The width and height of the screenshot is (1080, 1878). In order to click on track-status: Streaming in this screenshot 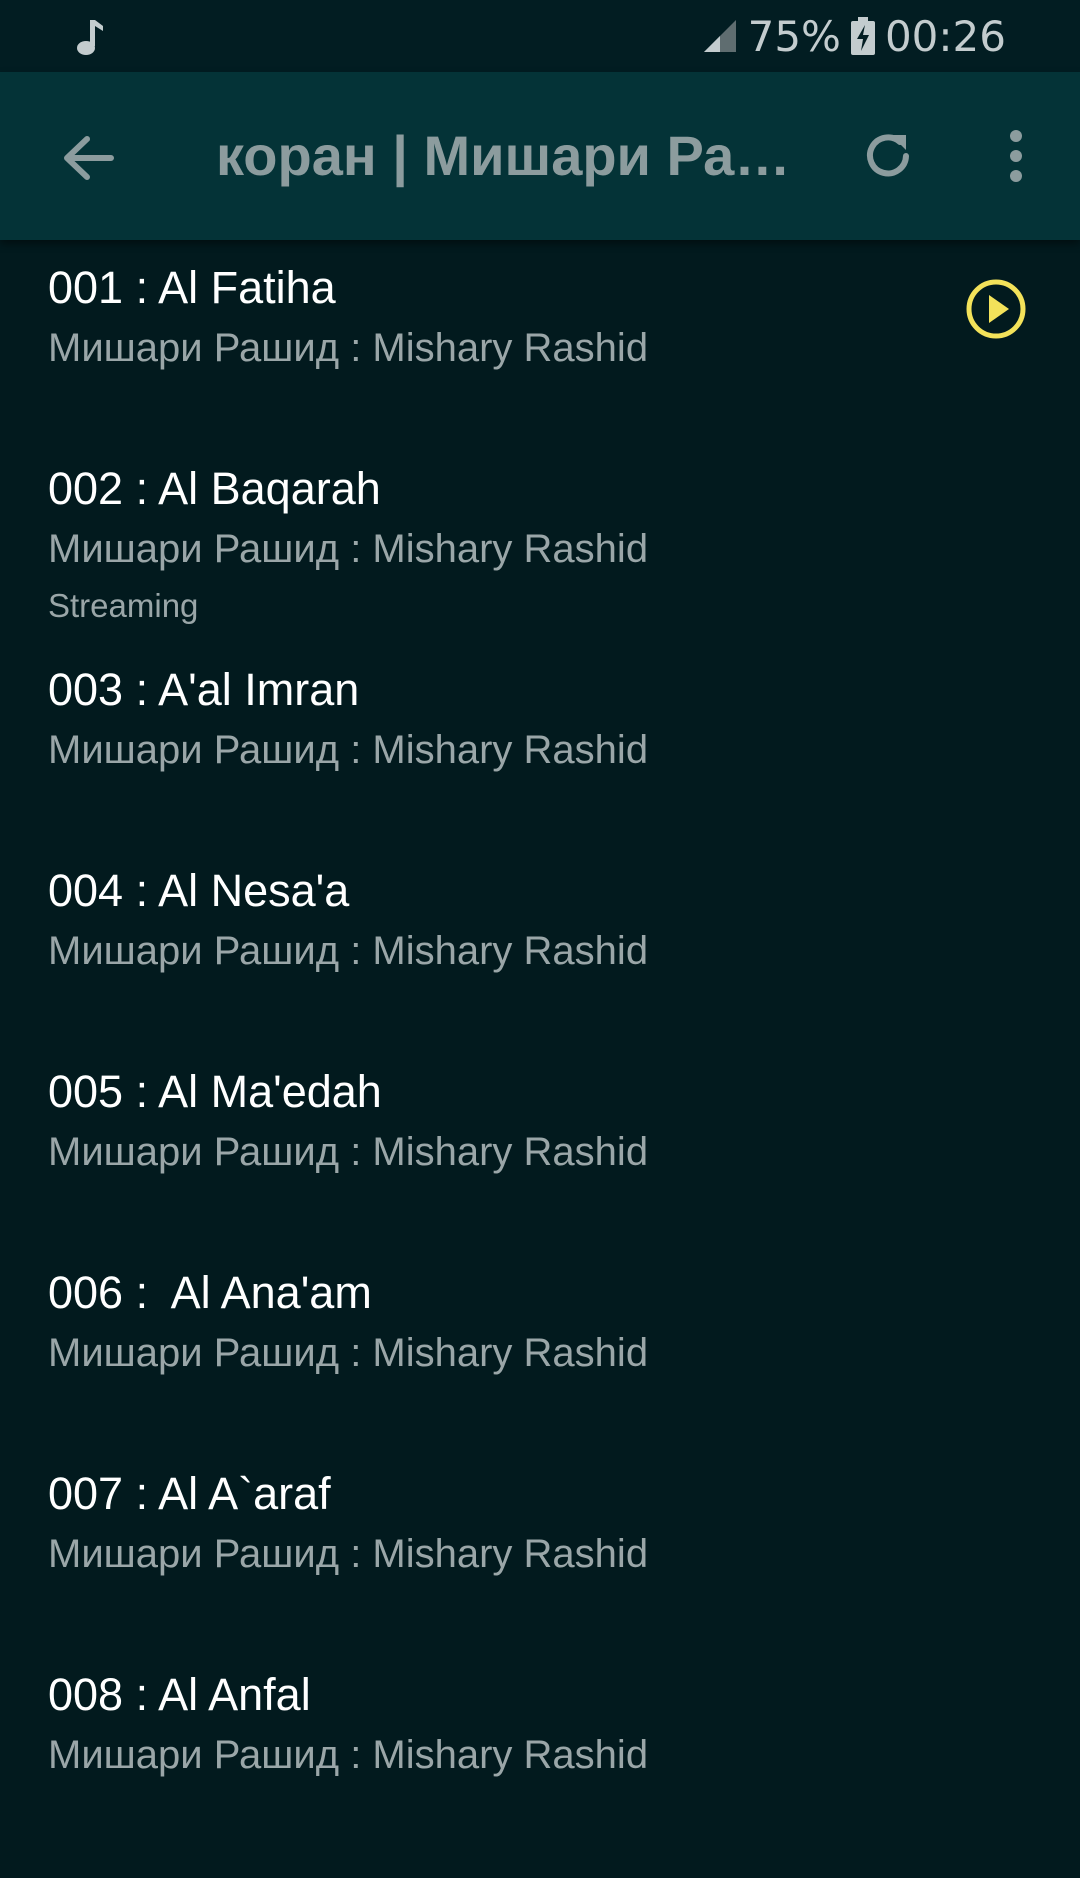, I will do `click(123, 605)`.